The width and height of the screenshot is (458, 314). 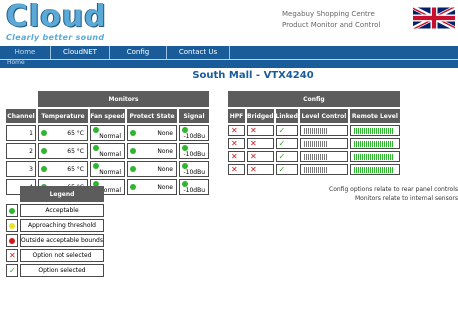 I want to click on channel-cell: 3, so click(x=21, y=169).